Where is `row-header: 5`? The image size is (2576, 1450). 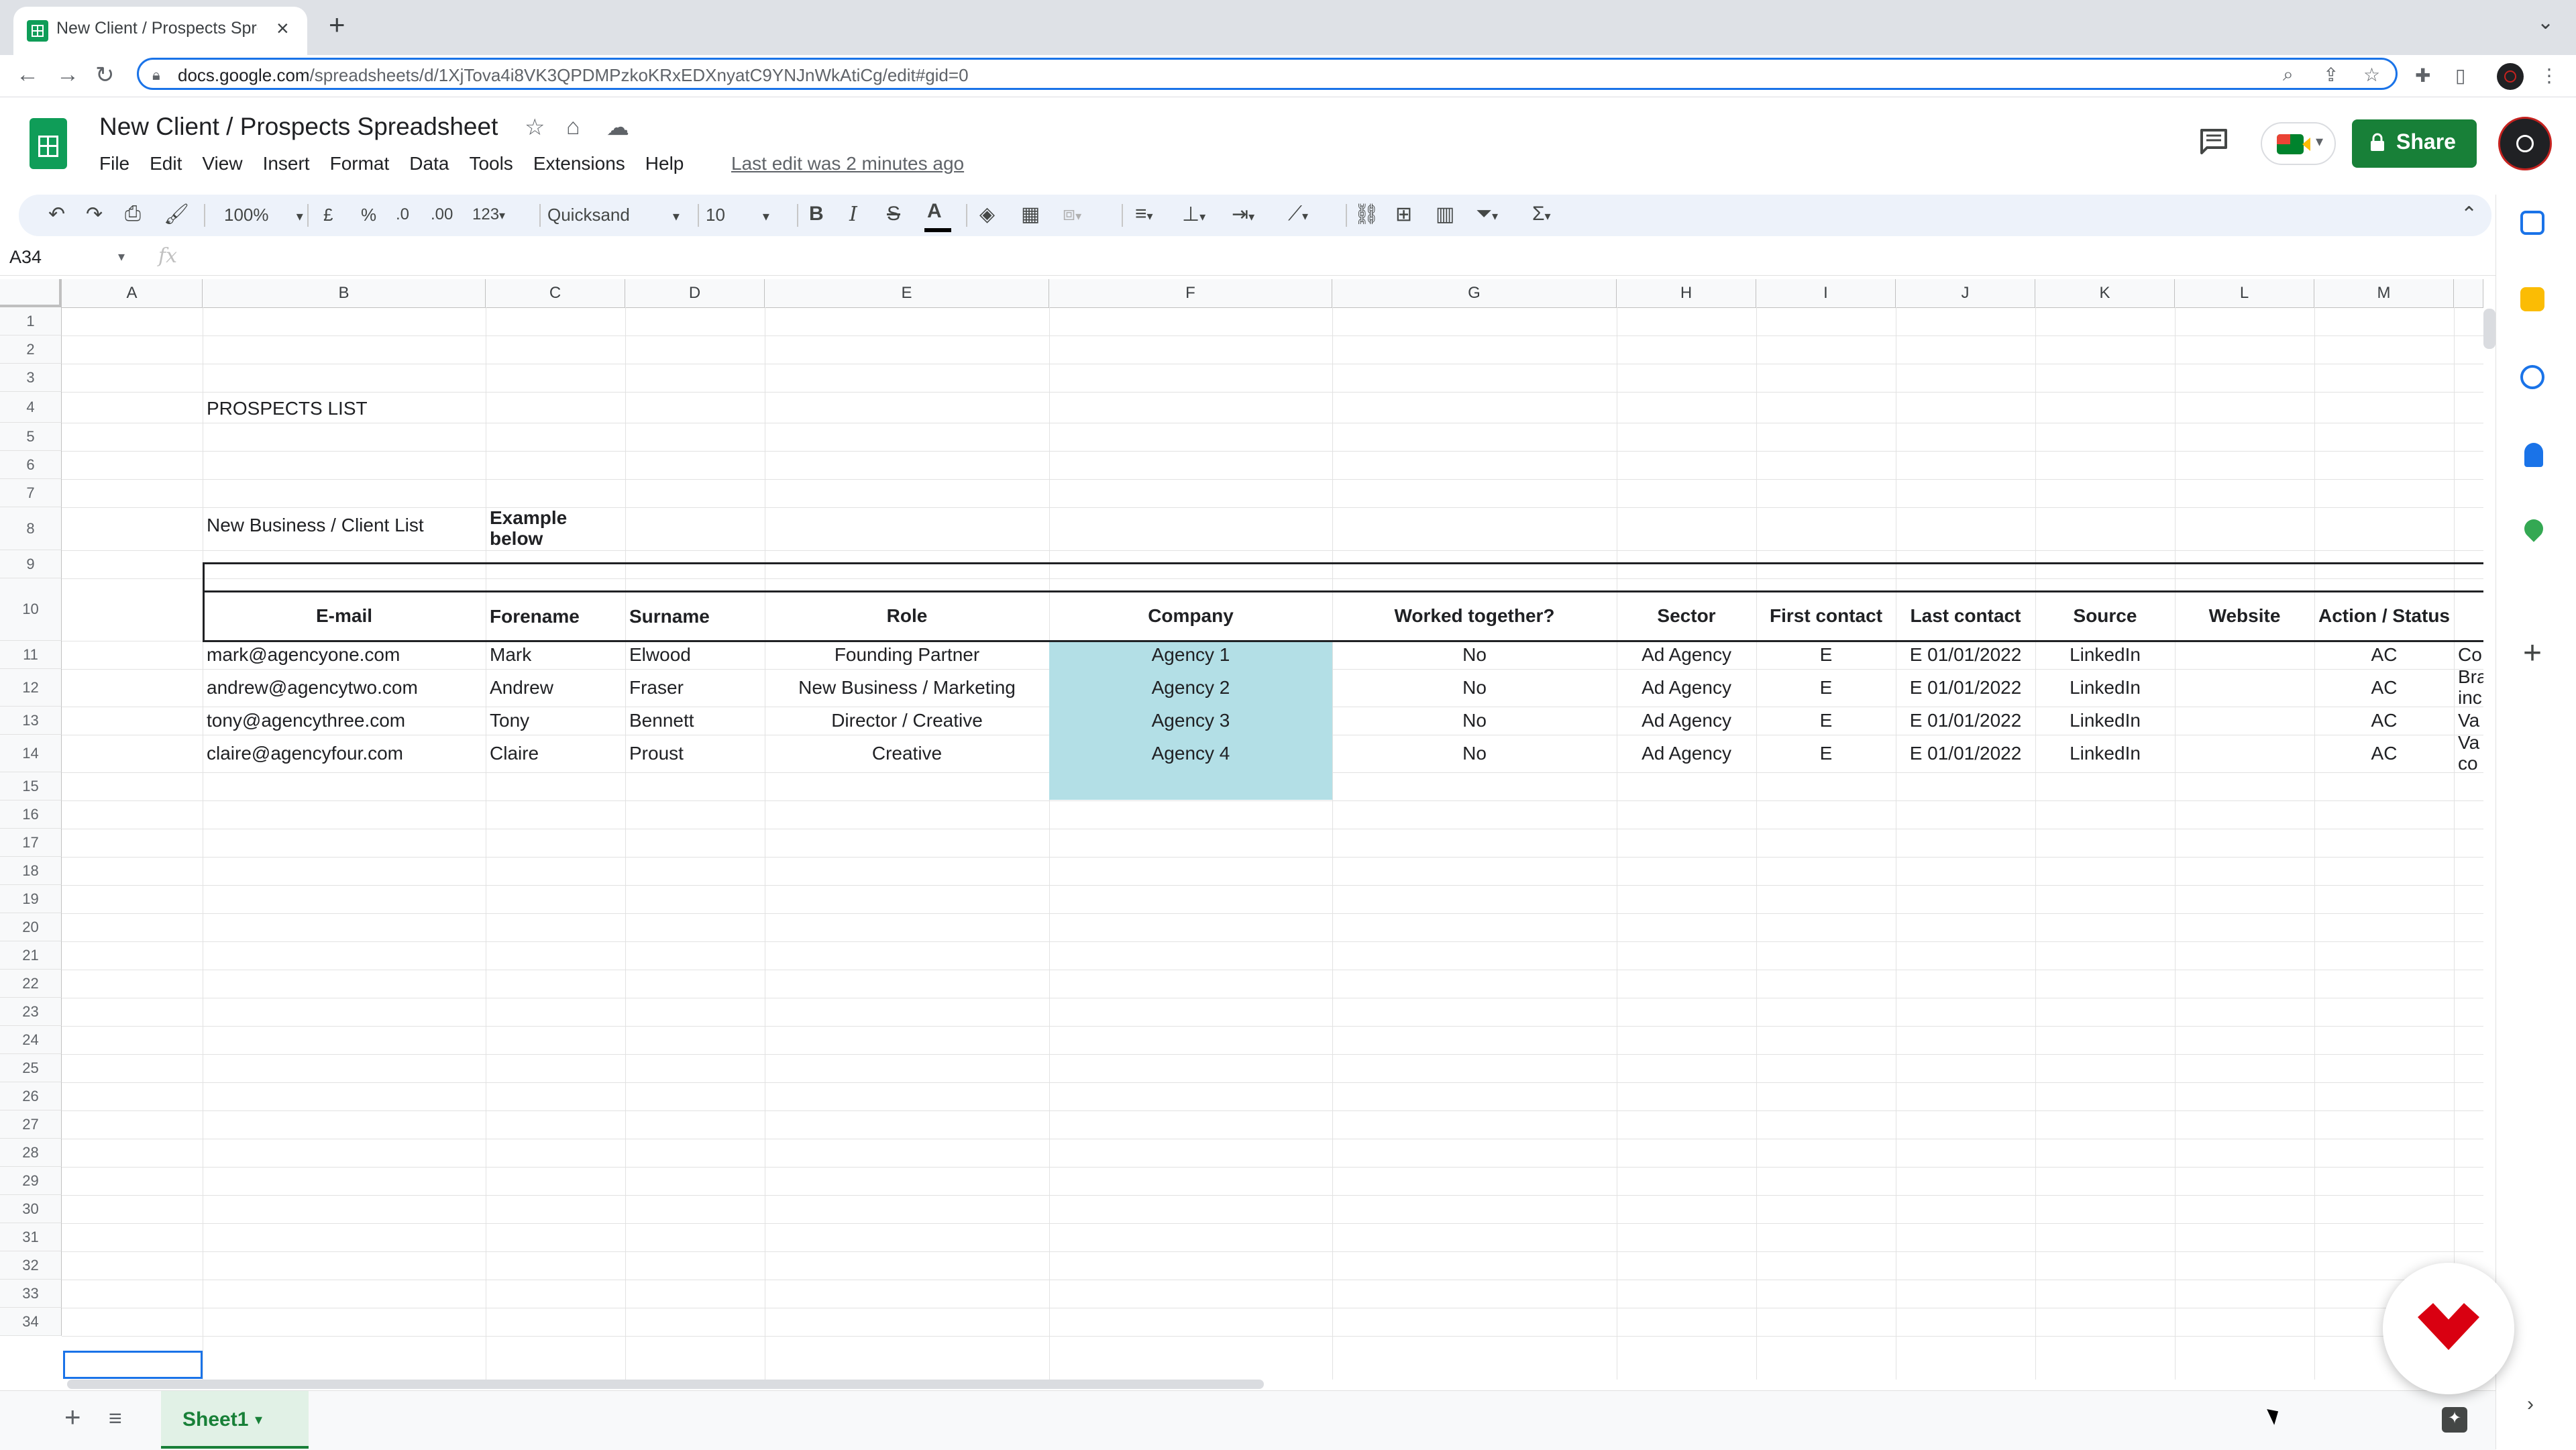
row-header: 5 is located at coordinates (31, 437).